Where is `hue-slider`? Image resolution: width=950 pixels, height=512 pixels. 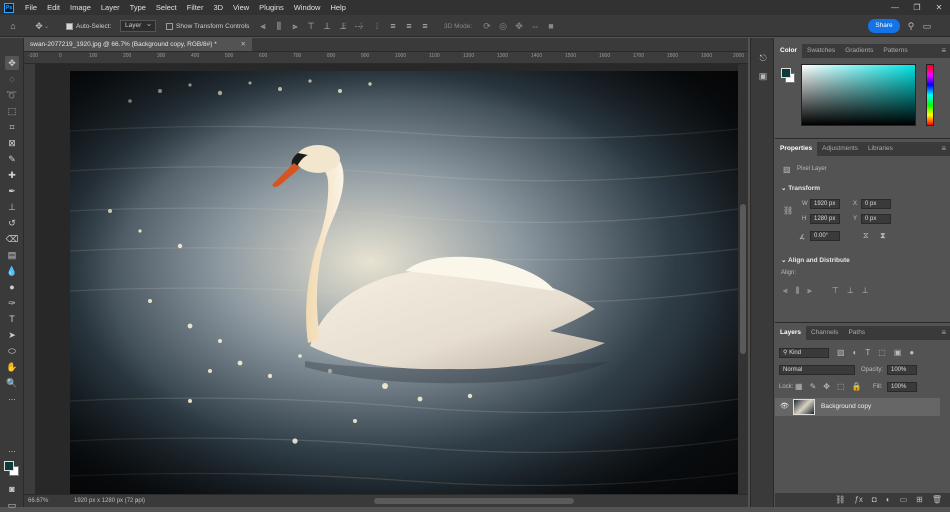
hue-slider is located at coordinates (930, 95).